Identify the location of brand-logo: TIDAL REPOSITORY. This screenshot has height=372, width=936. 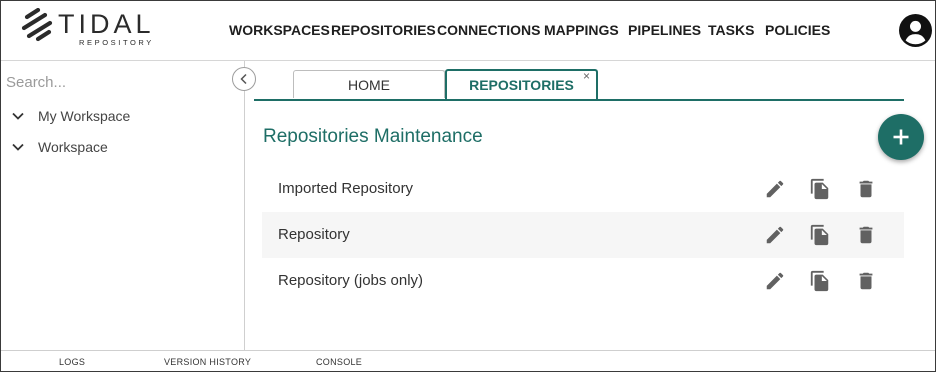
(96, 30).